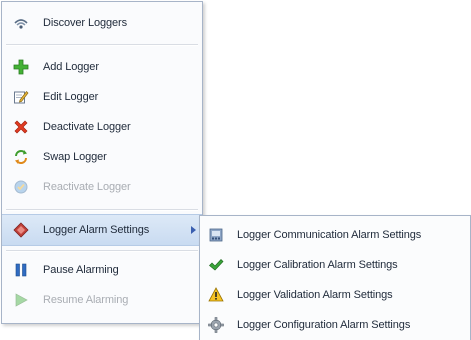 The height and width of the screenshot is (340, 471). I want to click on menu-item-label: Reactivate Logger, so click(87, 187).